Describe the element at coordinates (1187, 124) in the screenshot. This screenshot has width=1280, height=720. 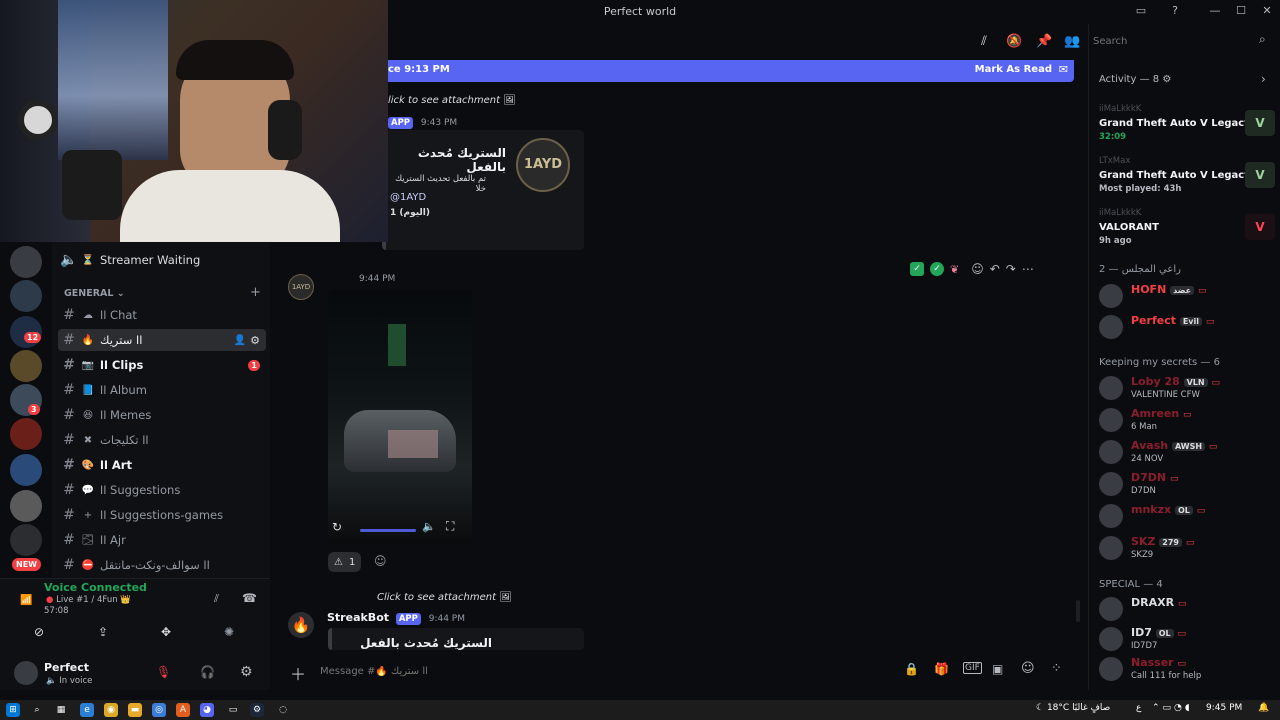
I see `activity-card: iiMaLkkkK Grand Theft Auto V Legacy 32:09 V` at that location.